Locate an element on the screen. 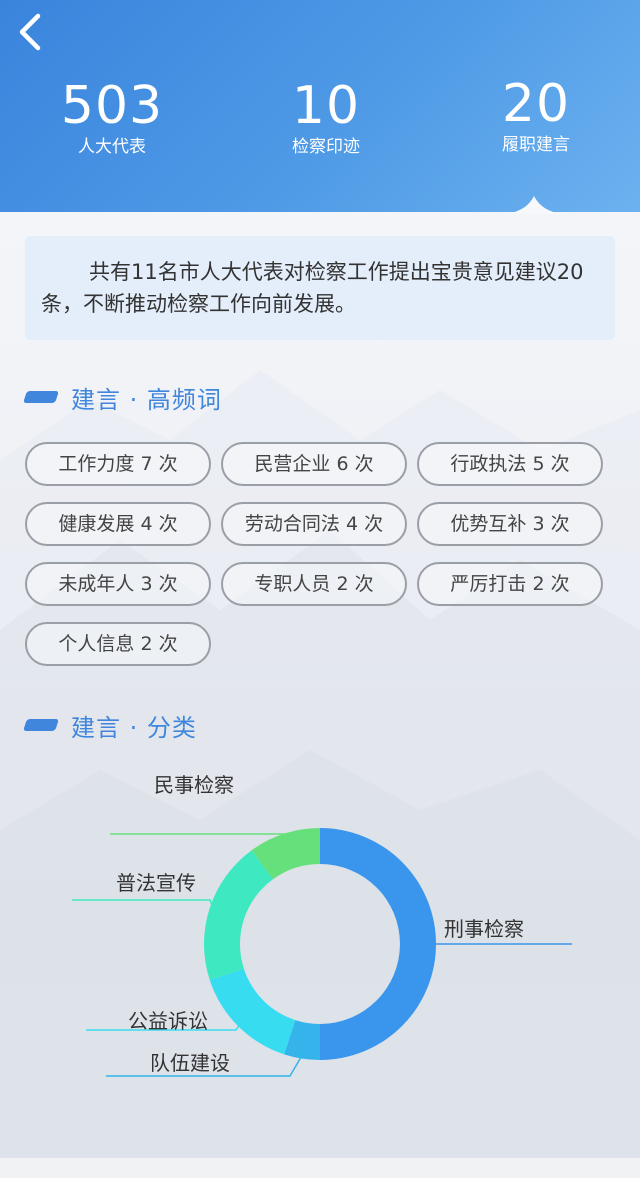 Image resolution: width=640 pixels, height=1178 pixels. keyword-tag: 民营企业 6 次 is located at coordinates (314, 464).